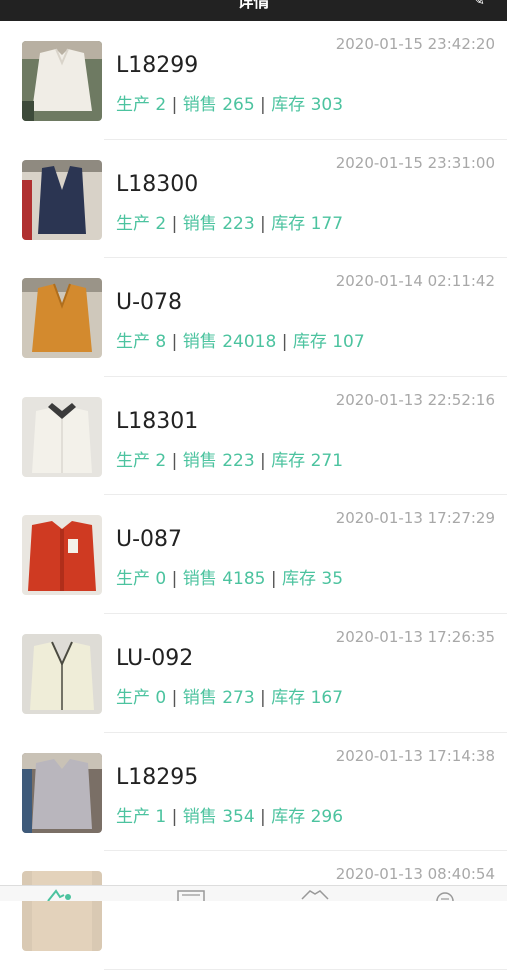 This screenshot has width=507, height=970. Describe the element at coordinates (149, 303) in the screenshot. I see `product-code: U-078` at that location.